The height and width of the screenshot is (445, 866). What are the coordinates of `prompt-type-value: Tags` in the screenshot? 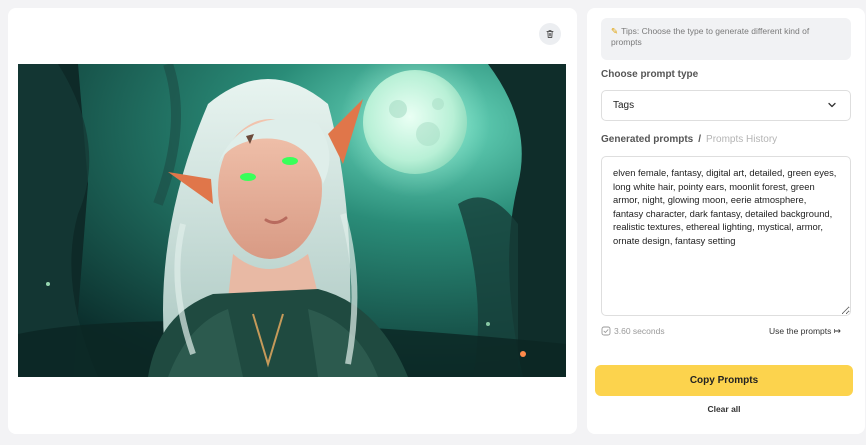 It's located at (624, 105).